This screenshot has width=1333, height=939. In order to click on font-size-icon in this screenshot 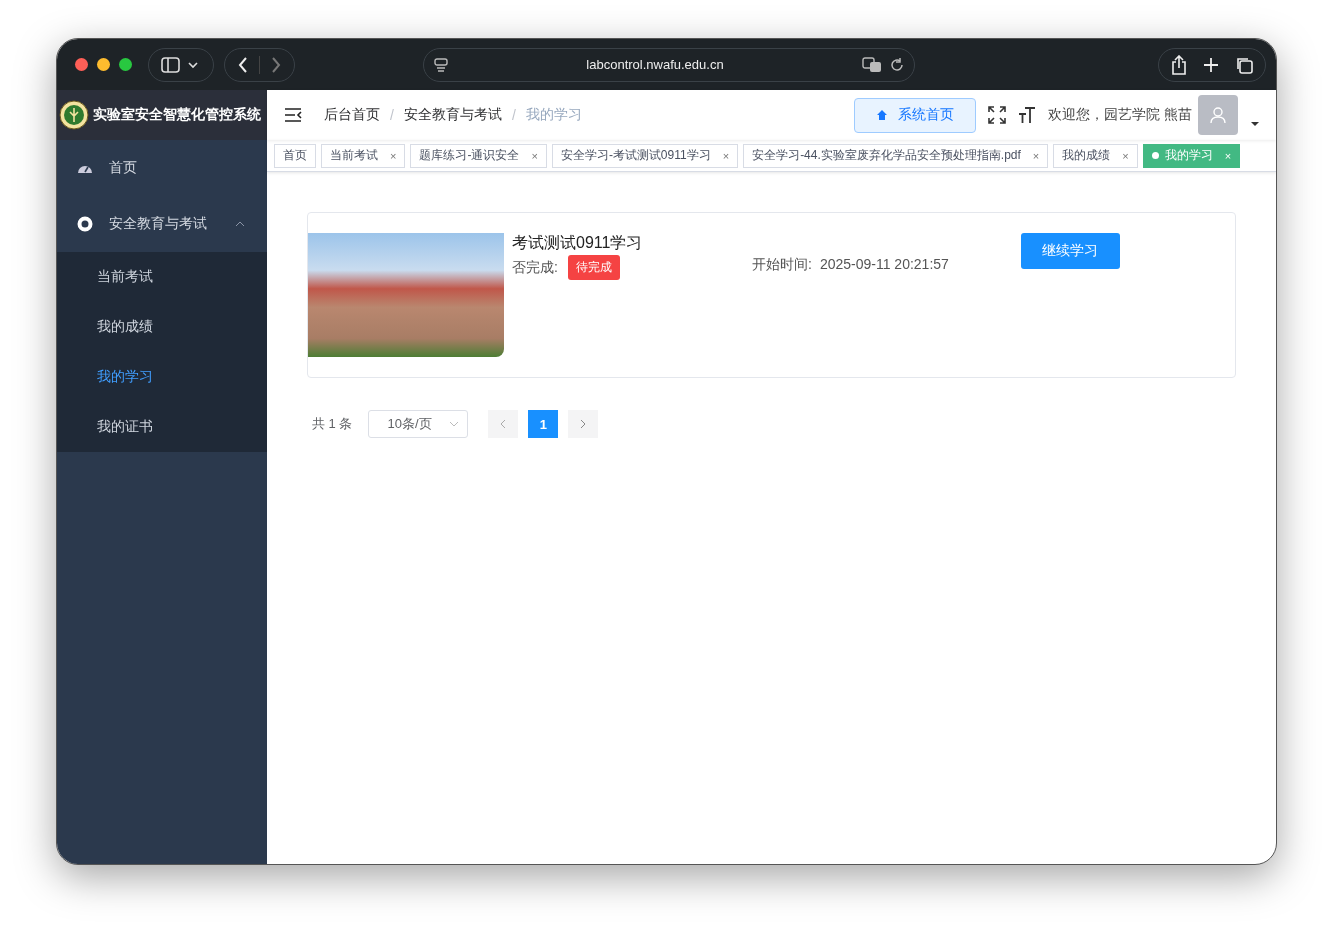, I will do `click(1027, 115)`.